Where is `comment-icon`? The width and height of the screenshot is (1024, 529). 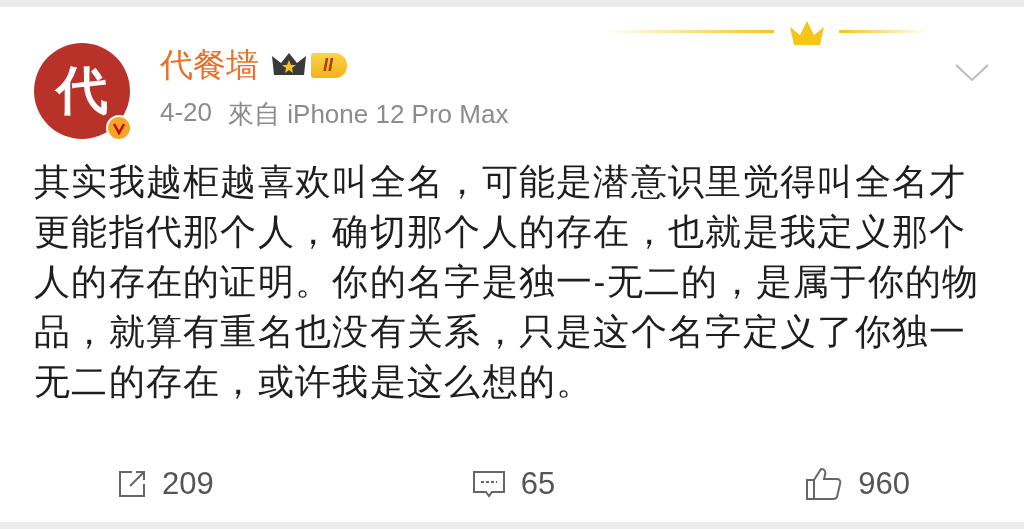
comment-icon is located at coordinates (488, 484).